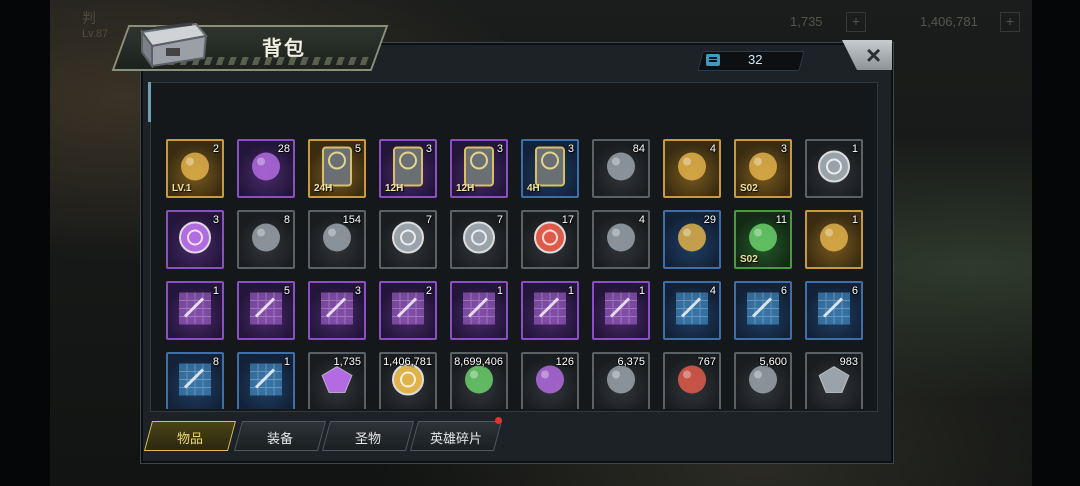 This screenshot has width=1080, height=486. I want to click on inventory-slot: 3 4H, so click(550, 168).